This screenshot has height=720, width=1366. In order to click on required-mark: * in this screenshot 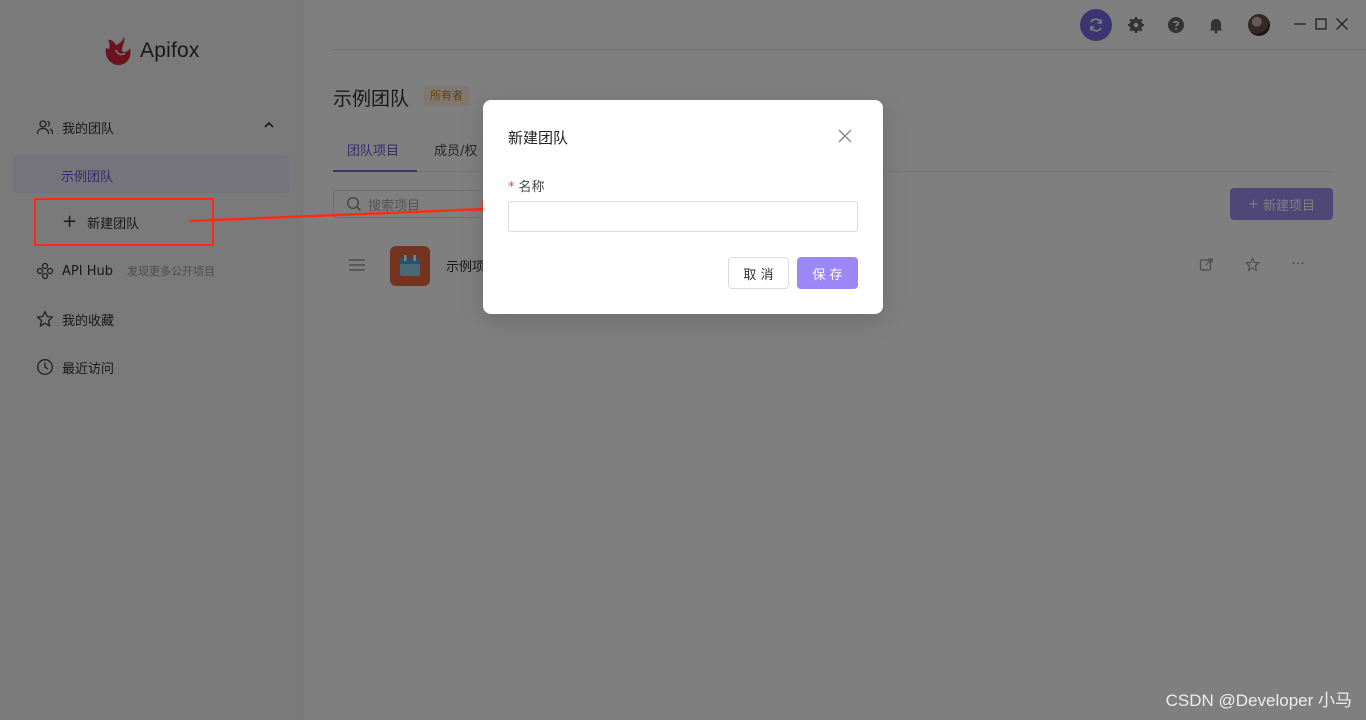, I will do `click(511, 187)`.